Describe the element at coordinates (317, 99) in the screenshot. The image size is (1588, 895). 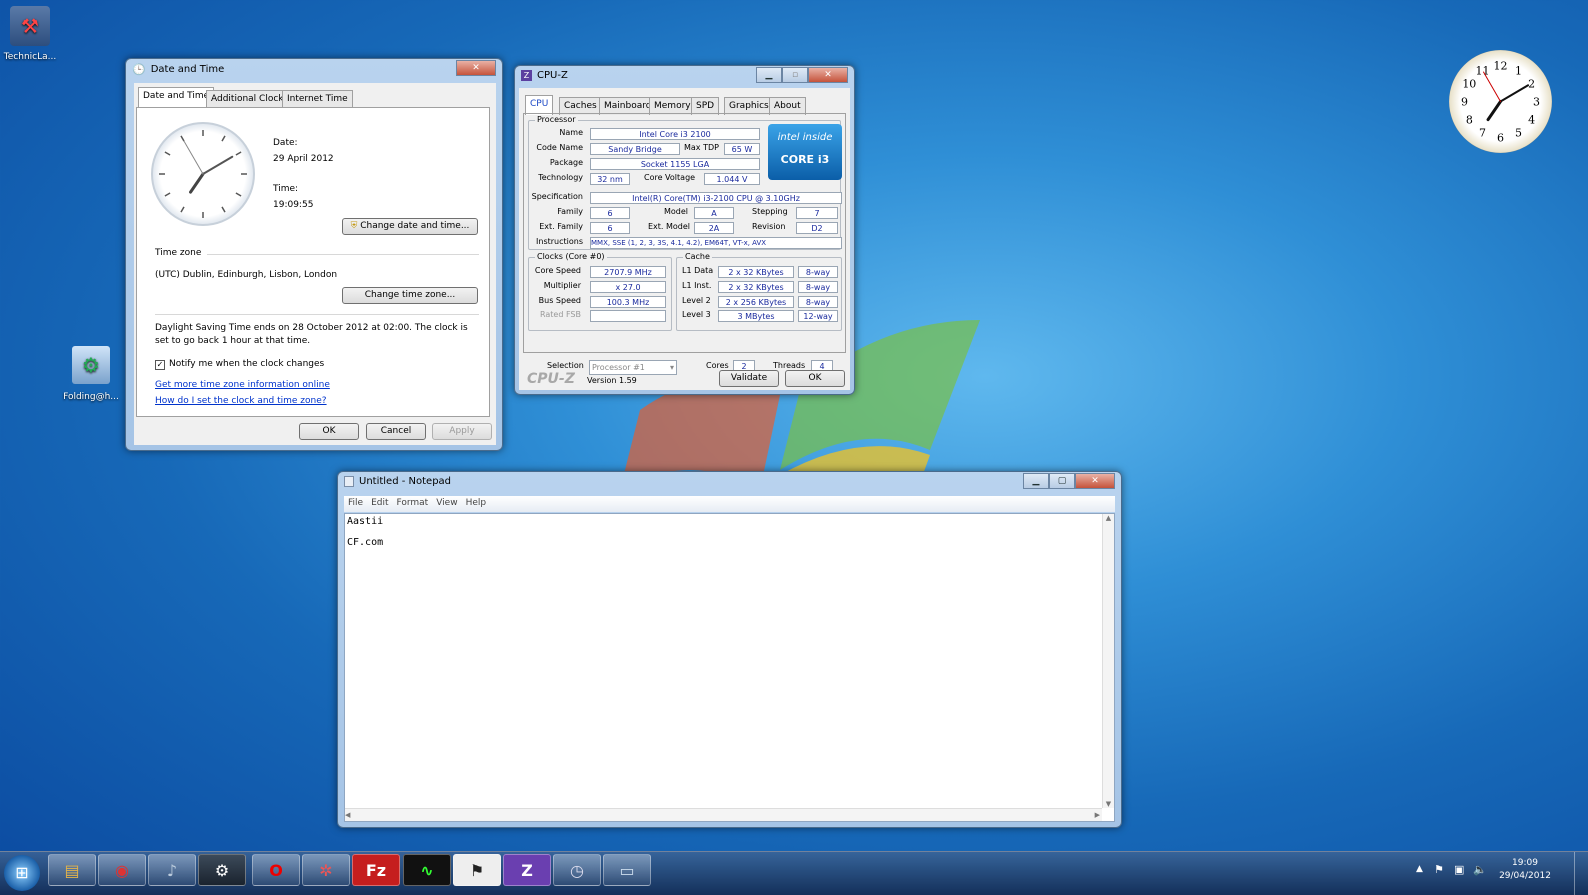
I see `tab-internet-time: Internet Time` at that location.